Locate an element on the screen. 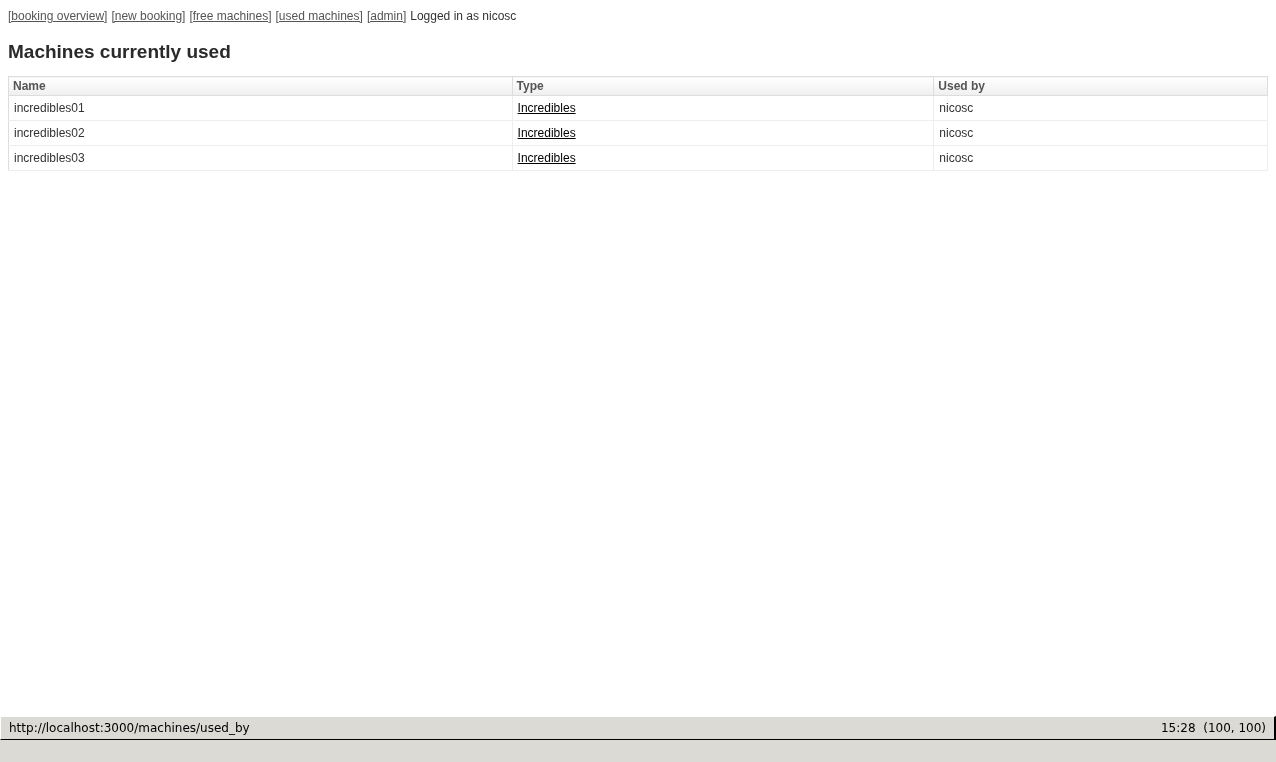 Image resolution: width=1276 pixels, height=762 pixels. nav-link: [used machines] is located at coordinates (319, 16).